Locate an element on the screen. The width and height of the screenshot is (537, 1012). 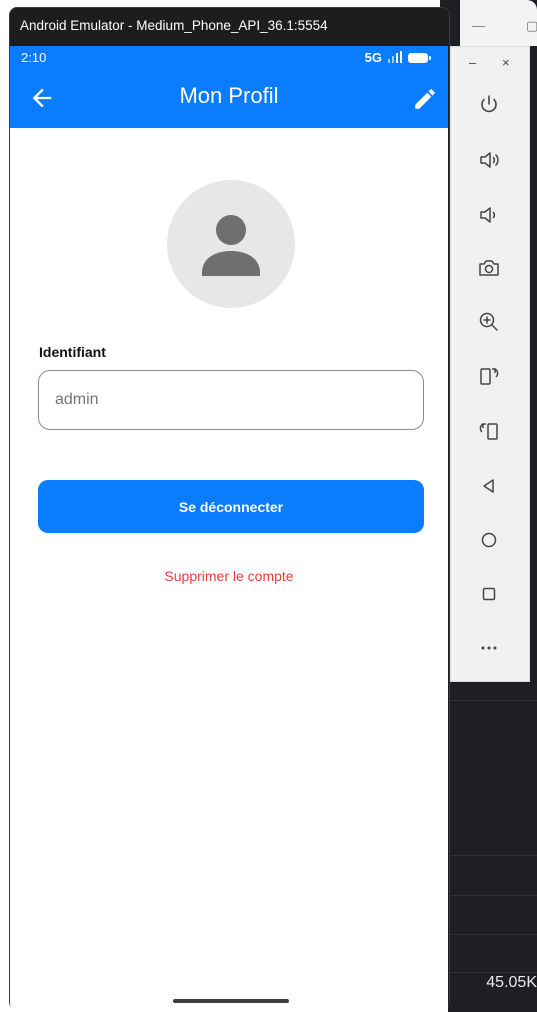
network-type: 5G is located at coordinates (373, 57).